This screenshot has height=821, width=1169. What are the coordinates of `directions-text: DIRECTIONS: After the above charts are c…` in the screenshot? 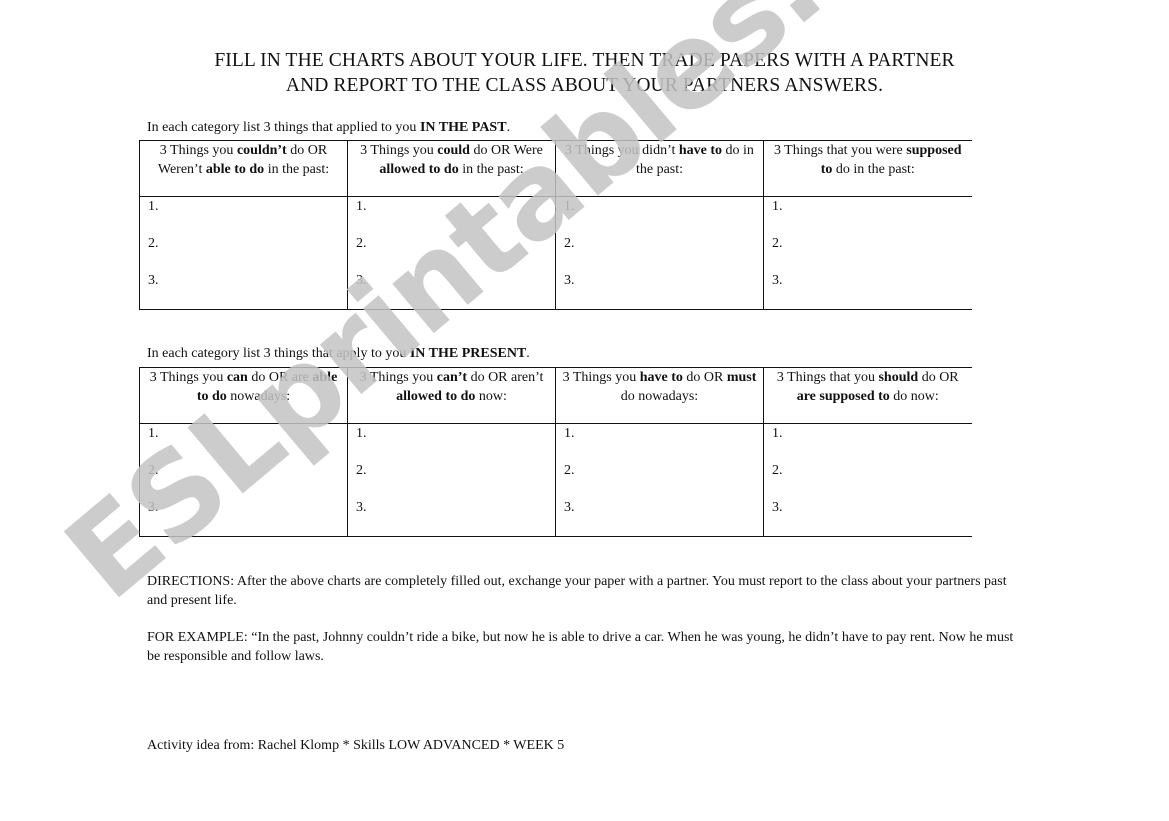 It's located at (577, 591).